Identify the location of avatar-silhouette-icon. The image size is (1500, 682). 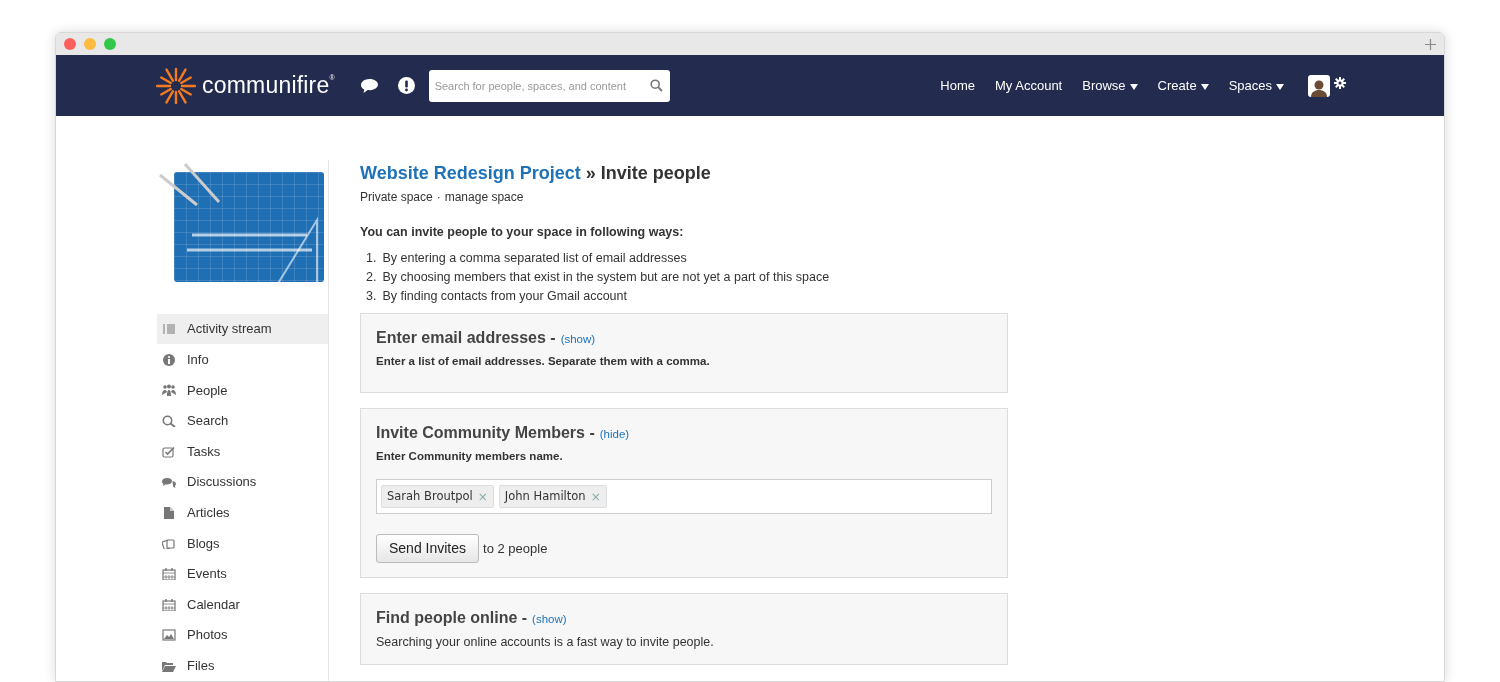
(1319, 85).